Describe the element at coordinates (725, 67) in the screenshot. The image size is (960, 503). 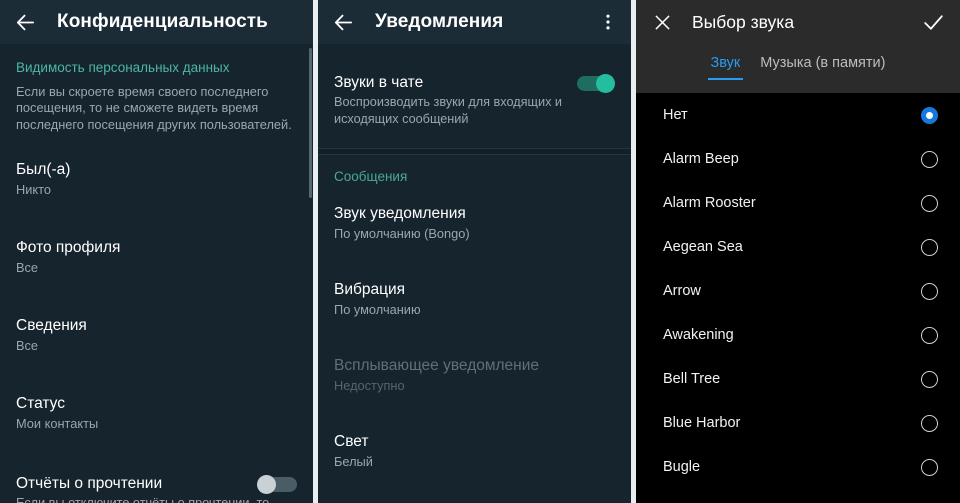
I see `tab-sound: Звук` at that location.